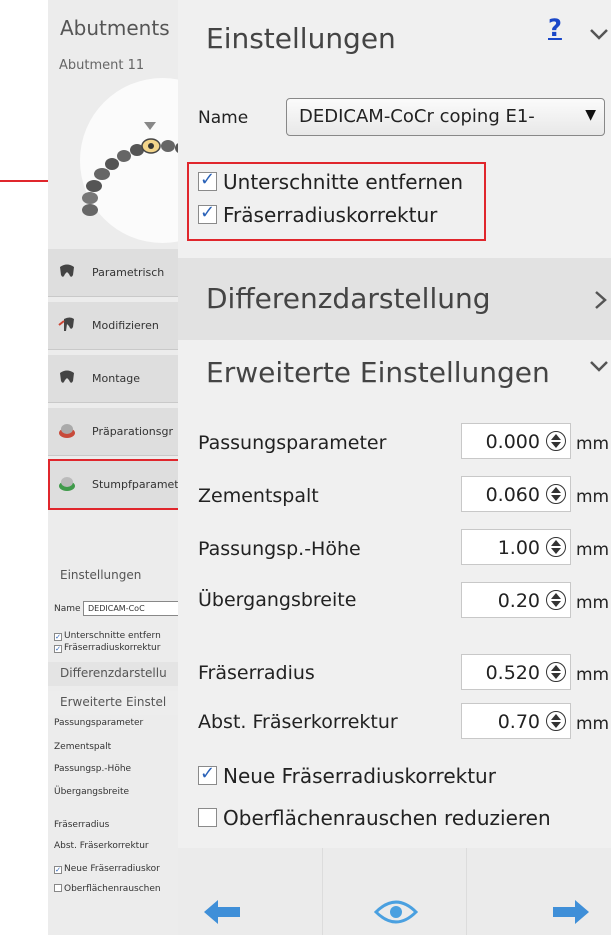 This screenshot has width=611, height=935. I want to click on mini-param-label: Übergangsbreite, so click(92, 792).